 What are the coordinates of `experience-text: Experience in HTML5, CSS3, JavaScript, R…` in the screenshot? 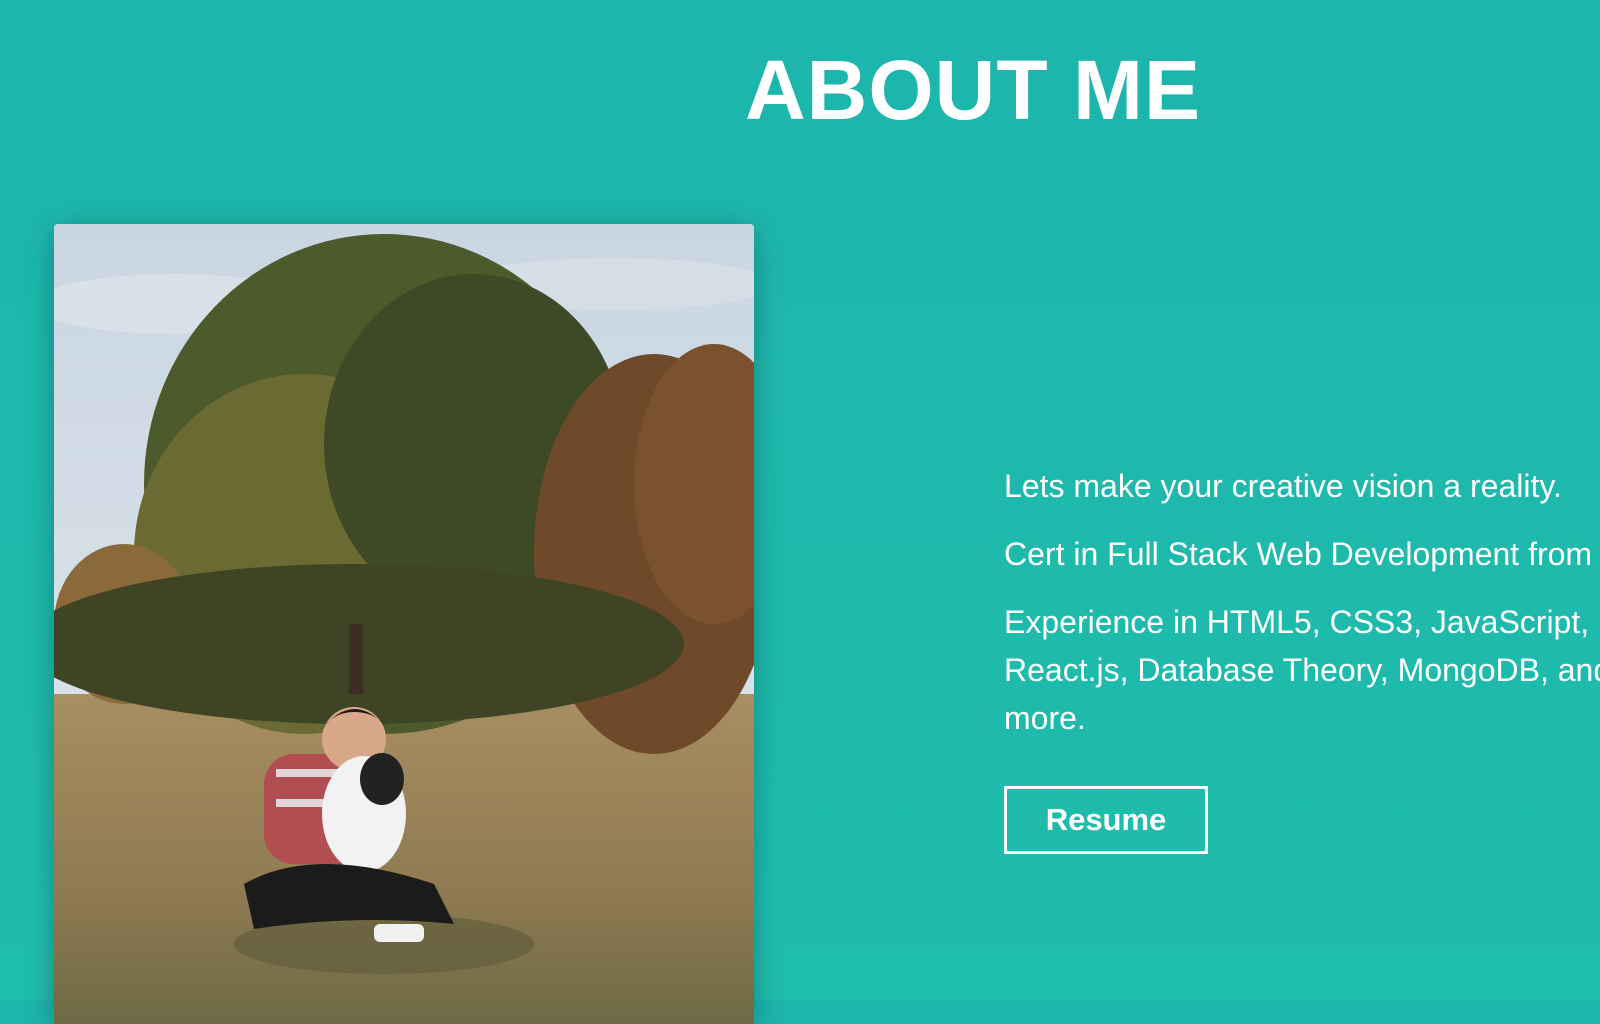 It's located at (1302, 670).